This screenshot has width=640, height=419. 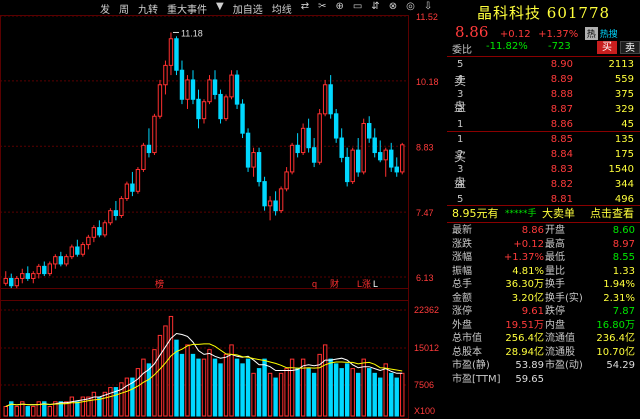 What do you see at coordinates (543, 139) in the screenshot?
I see `bid-row: 1 8.85 135` at bounding box center [543, 139].